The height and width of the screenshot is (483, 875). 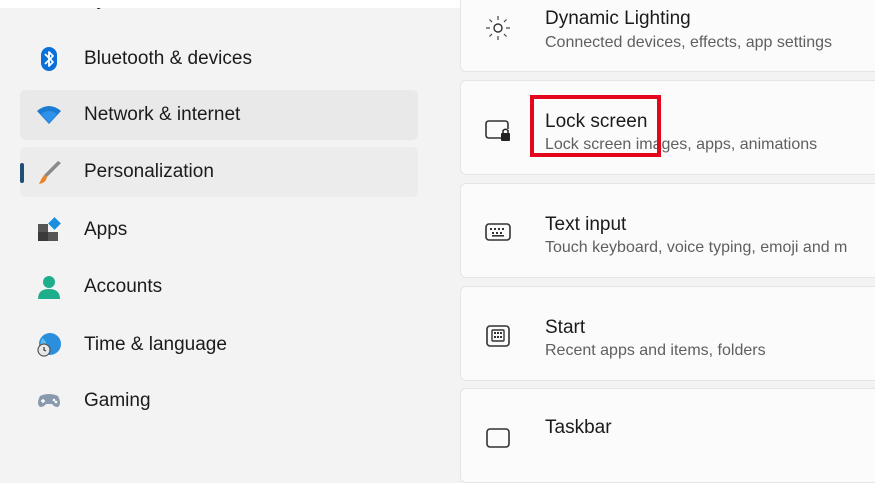 I want to click on setting-title: Dynamic Lighting, so click(x=618, y=18).